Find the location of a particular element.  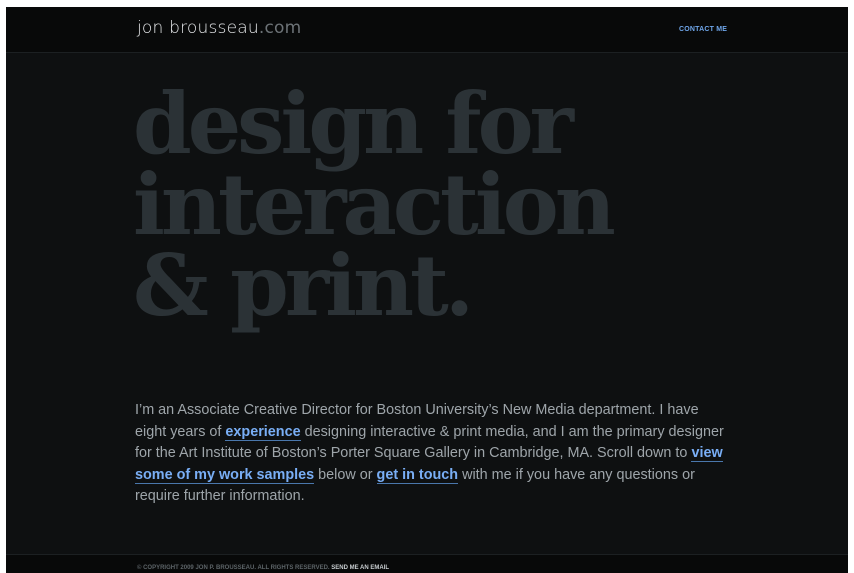

site-header: jon brousseau.com CONTACT ME is located at coordinates (427, 30).